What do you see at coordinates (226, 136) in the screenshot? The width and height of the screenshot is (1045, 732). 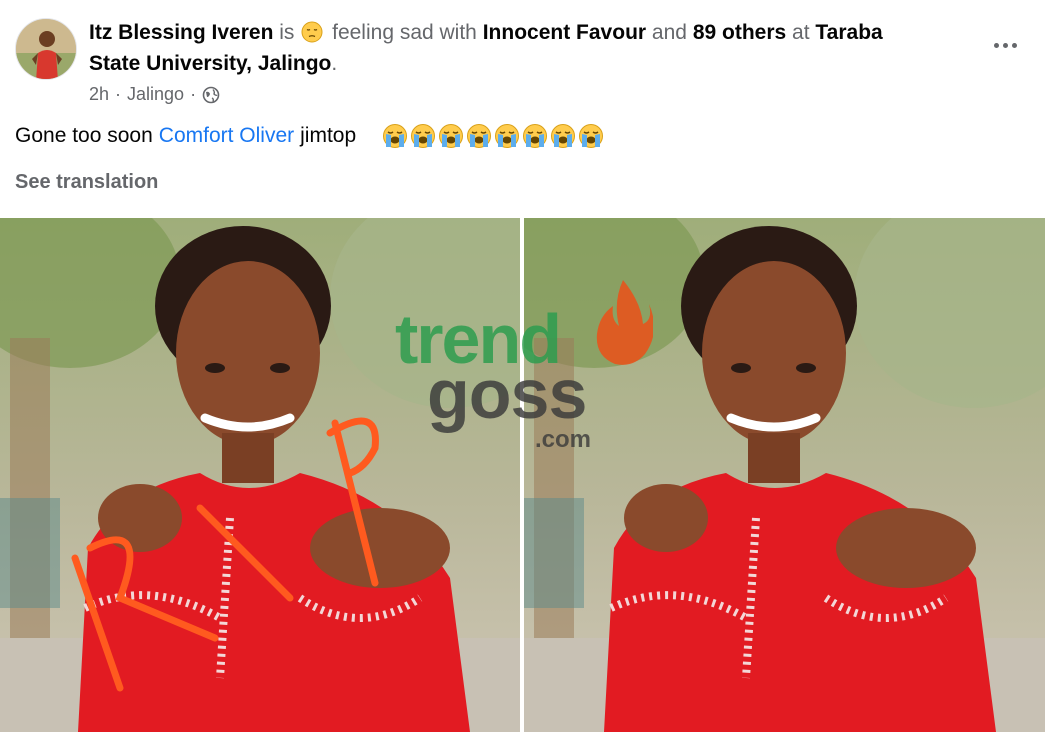 I see `mention-link: Comfort Oliver` at bounding box center [226, 136].